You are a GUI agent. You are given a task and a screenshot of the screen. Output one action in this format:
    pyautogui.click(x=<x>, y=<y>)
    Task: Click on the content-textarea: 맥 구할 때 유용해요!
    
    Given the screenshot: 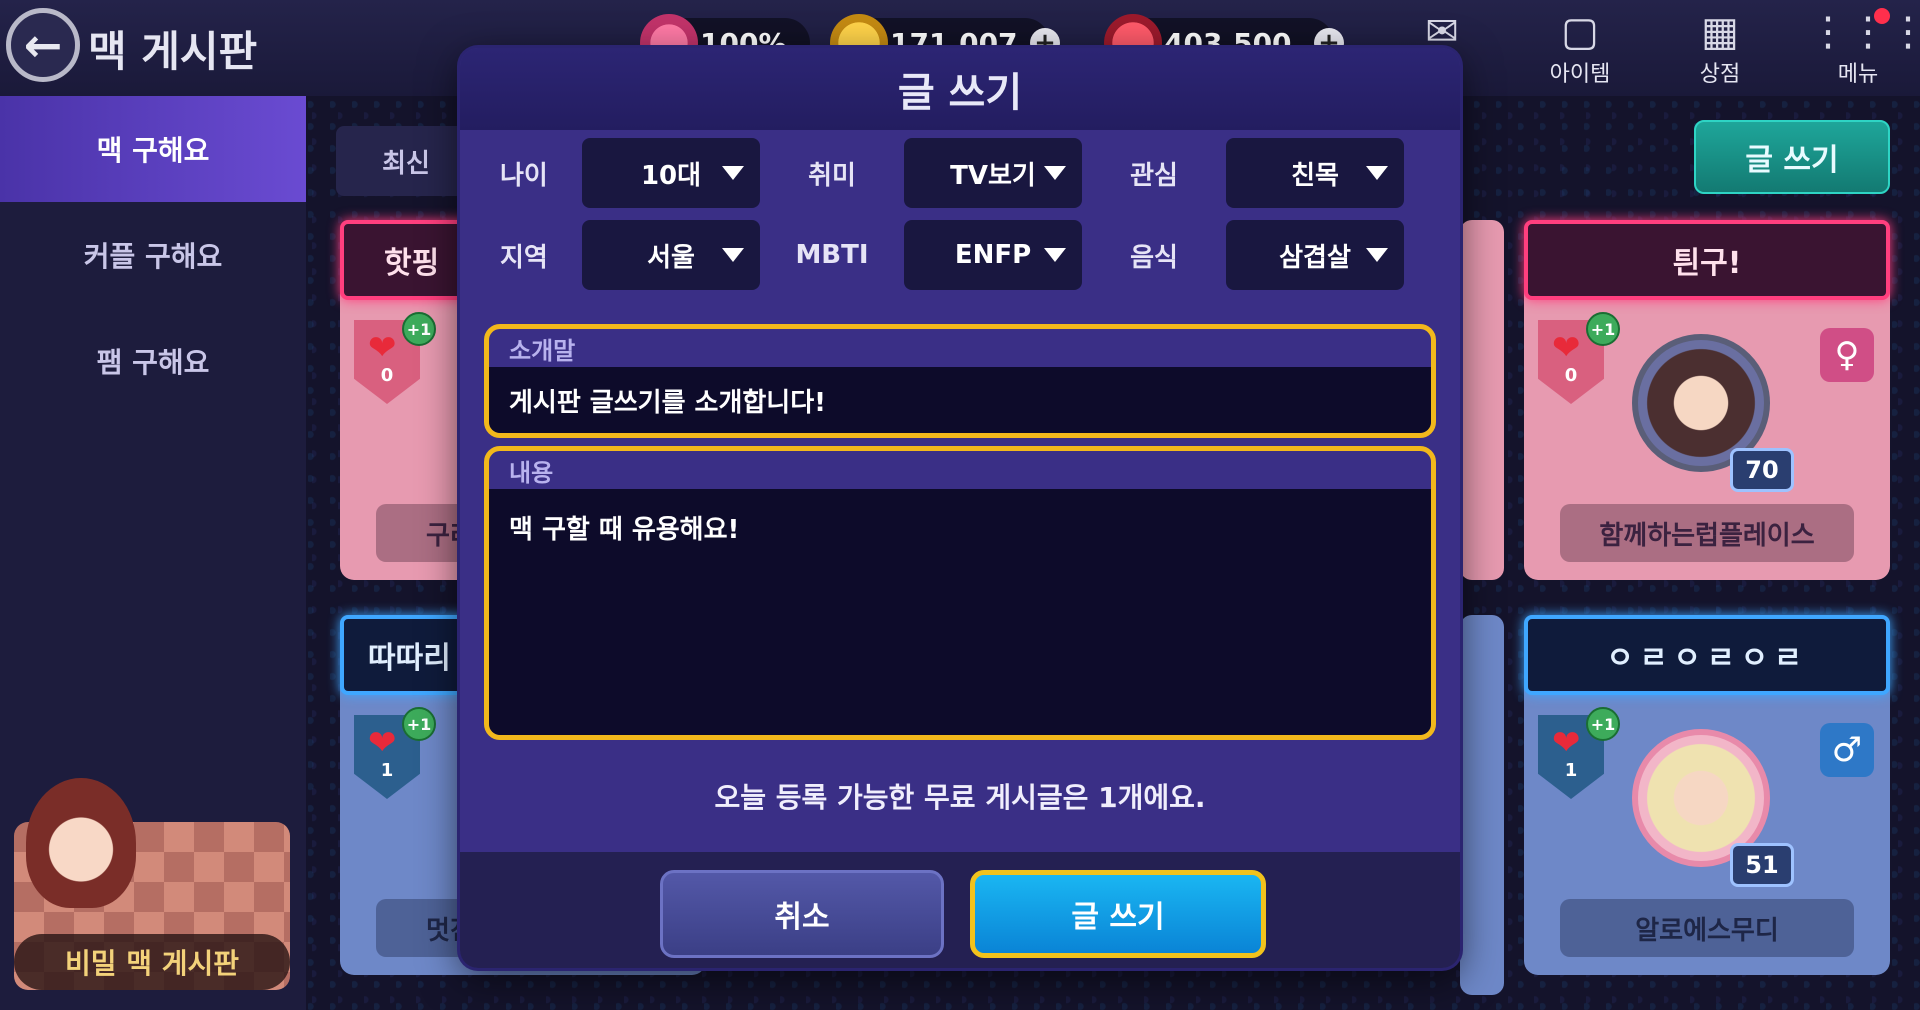 What is the action you would take?
    pyautogui.click(x=960, y=612)
    